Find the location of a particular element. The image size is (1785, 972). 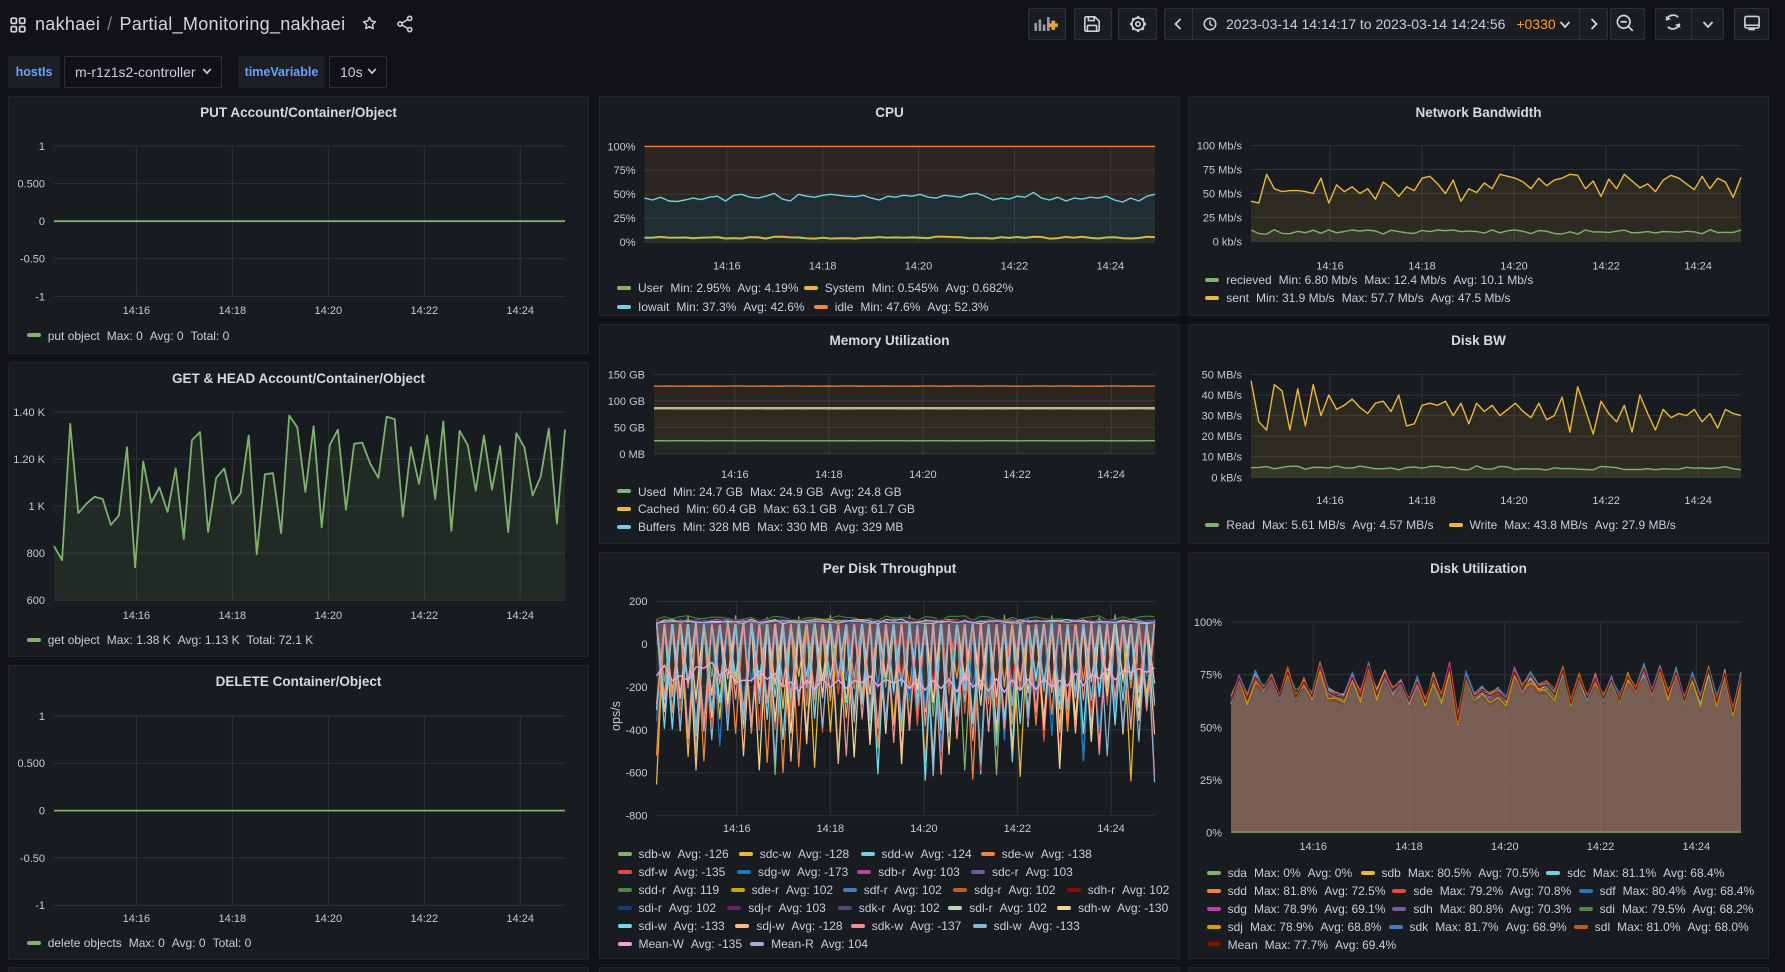

svg-text: 100 Mb/s is located at coordinates (1220, 147).